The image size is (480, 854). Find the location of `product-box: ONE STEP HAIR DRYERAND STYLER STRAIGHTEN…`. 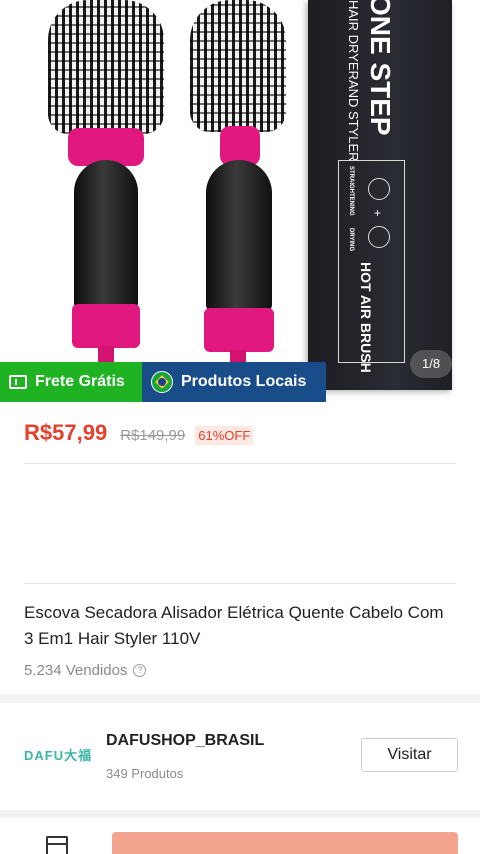

product-box: ONE STEP HAIR DRYERAND STYLER STRAIGHTEN… is located at coordinates (380, 195).